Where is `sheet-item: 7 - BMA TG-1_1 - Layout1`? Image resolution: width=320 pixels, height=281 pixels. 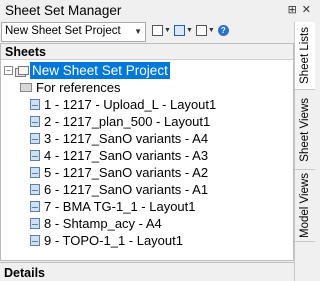
sheet-item: 7 - BMA TG-1_1 - Layout1 is located at coordinates (113, 206).